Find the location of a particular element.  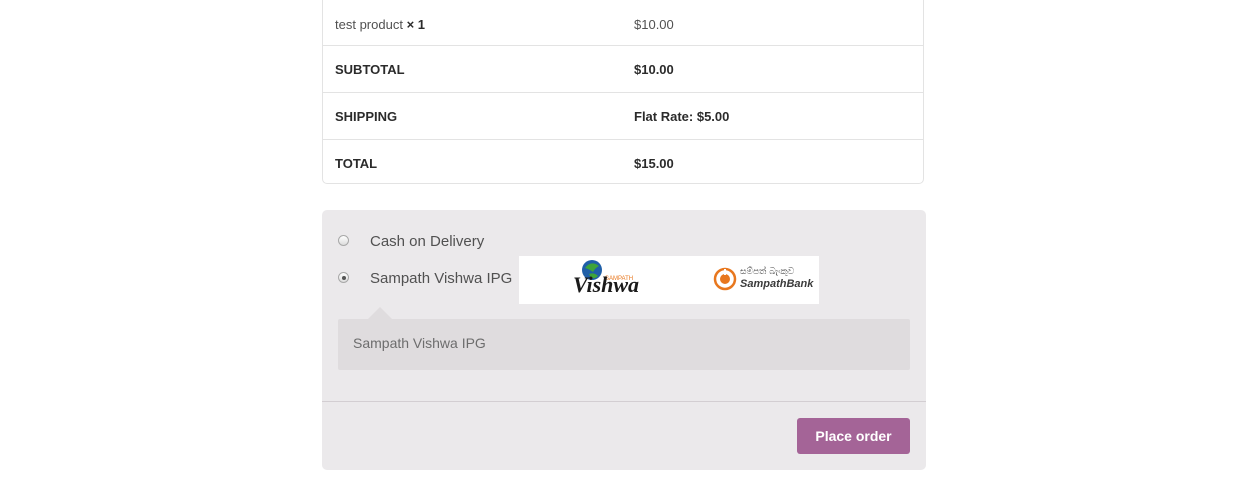

sampath-label: Sampath Vishwa IPG is located at coordinates (441, 278).